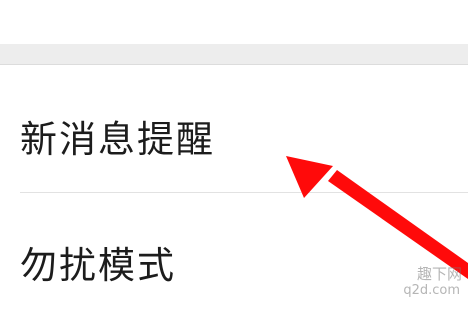  I want to click on top-blank-area, so click(234, 22).